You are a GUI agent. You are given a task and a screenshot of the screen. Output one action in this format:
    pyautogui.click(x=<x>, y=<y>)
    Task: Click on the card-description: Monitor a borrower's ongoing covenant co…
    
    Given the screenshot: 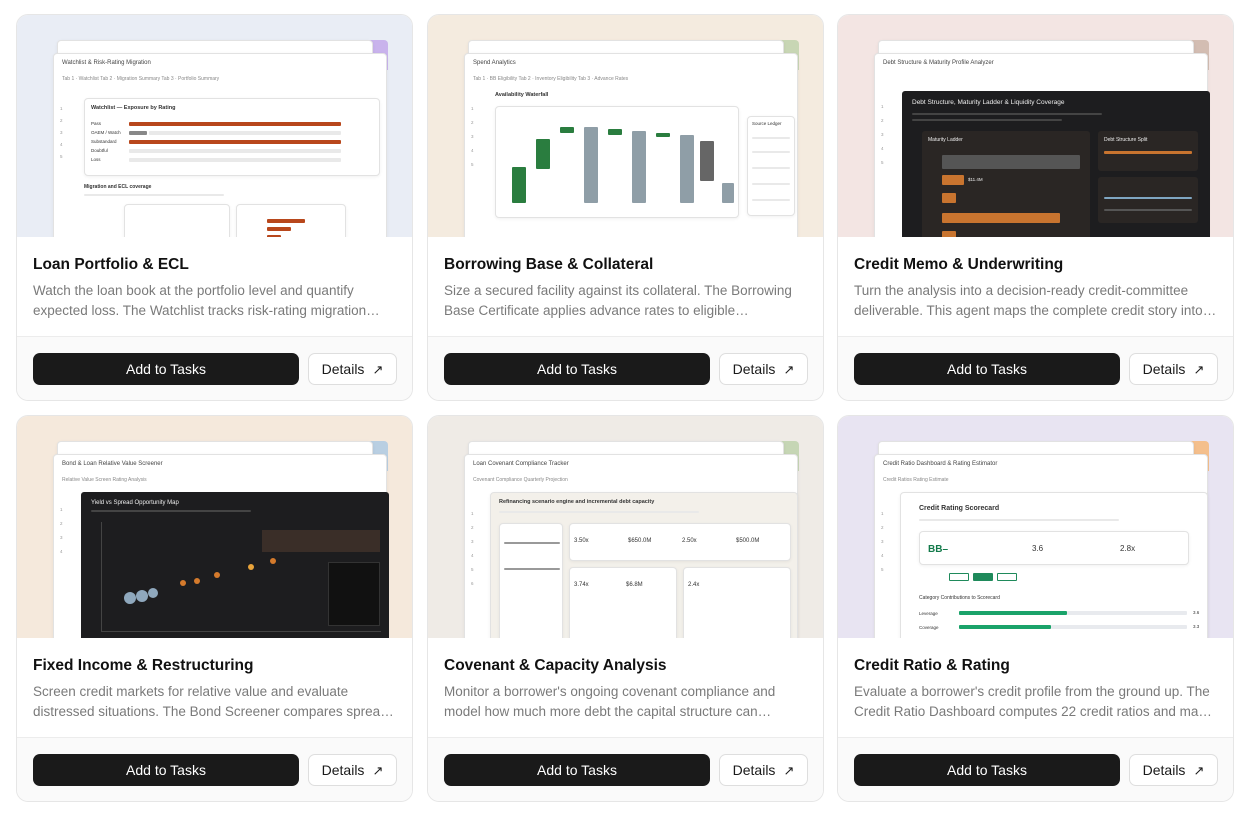 What is the action you would take?
    pyautogui.click(x=610, y=701)
    